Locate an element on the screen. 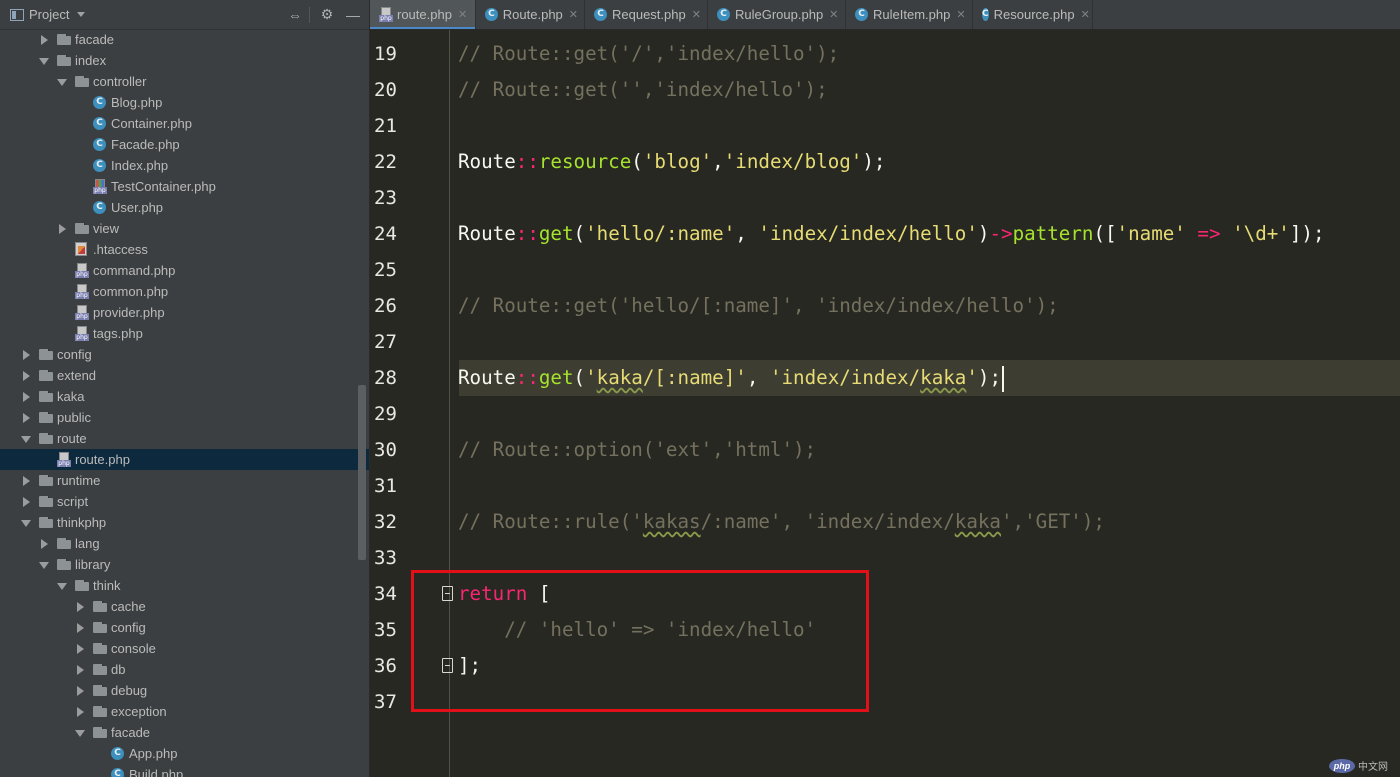  tab-route-php: php route.php ✕ is located at coordinates (423, 14).